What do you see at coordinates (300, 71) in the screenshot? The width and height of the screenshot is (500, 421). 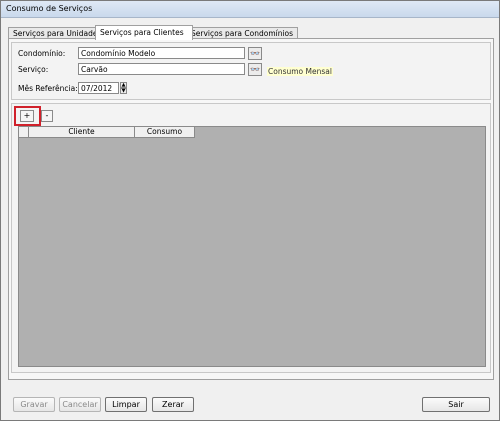 I see `servico-hint: Consumo Mensal` at bounding box center [300, 71].